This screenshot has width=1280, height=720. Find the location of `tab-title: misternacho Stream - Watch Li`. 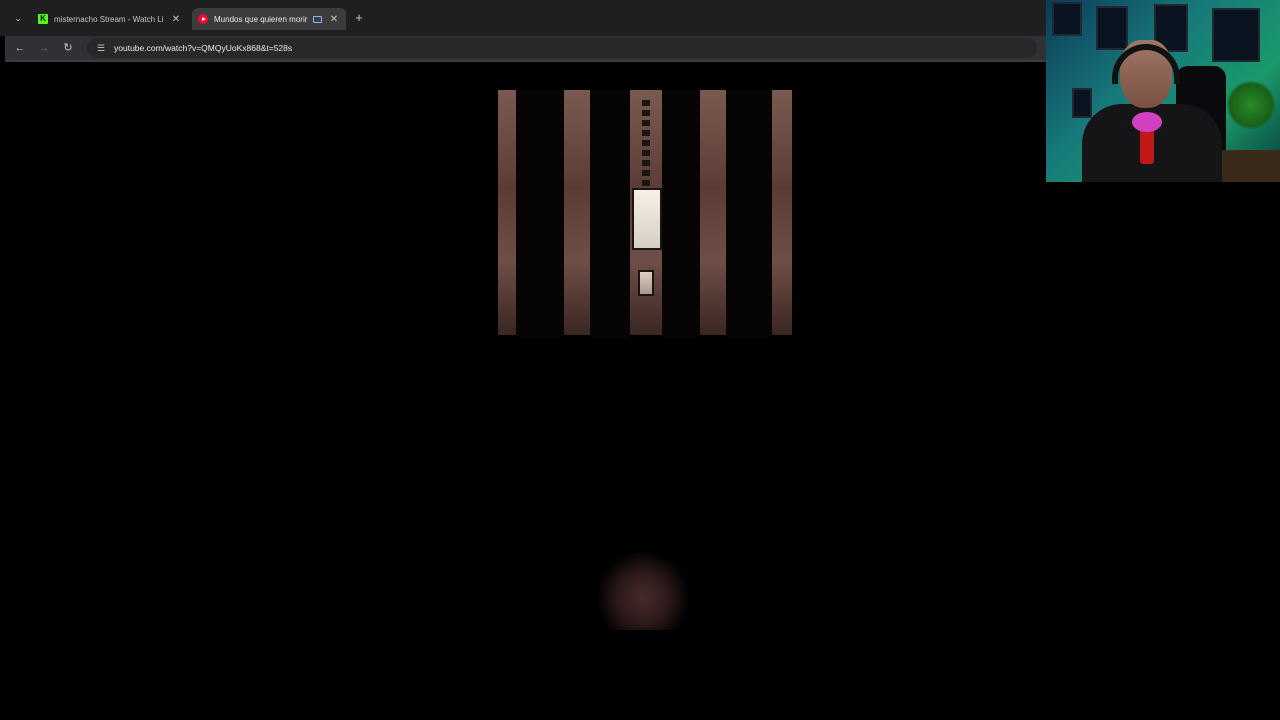

tab-title: misternacho Stream - Watch Li is located at coordinates (109, 19).